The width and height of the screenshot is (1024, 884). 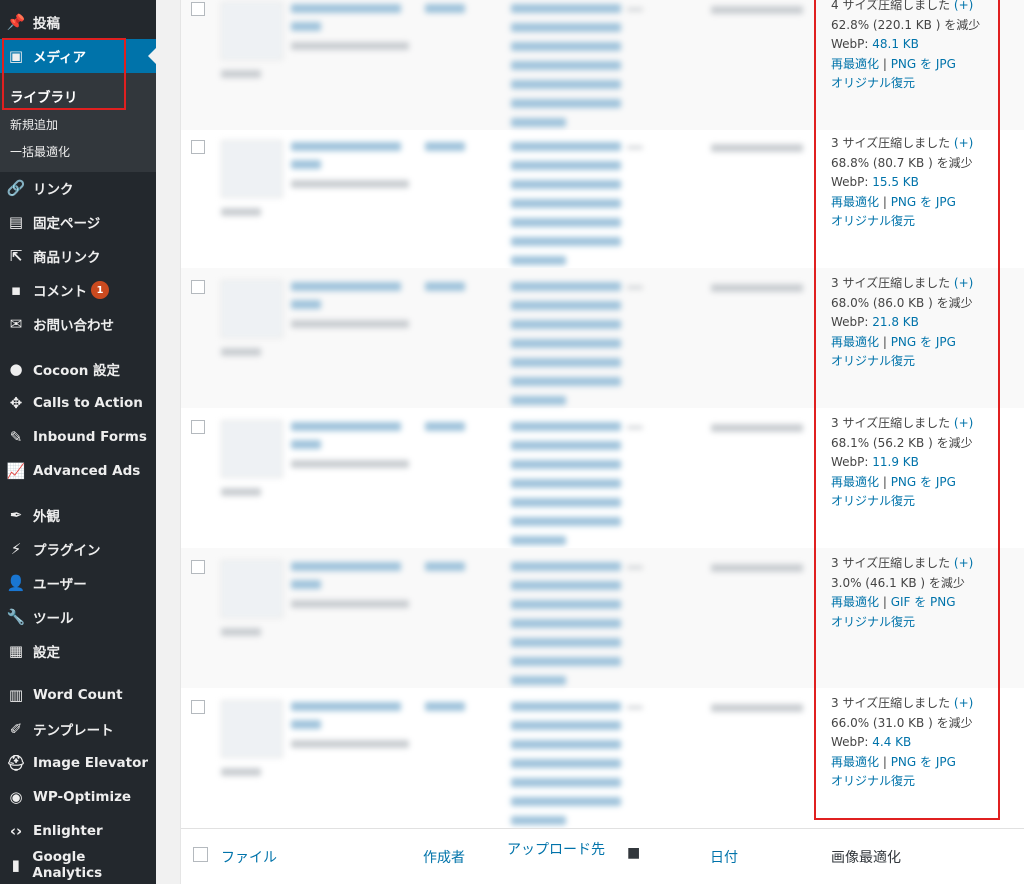 I want to click on column-image-optimization: 画像最適化, so click(x=866, y=858).